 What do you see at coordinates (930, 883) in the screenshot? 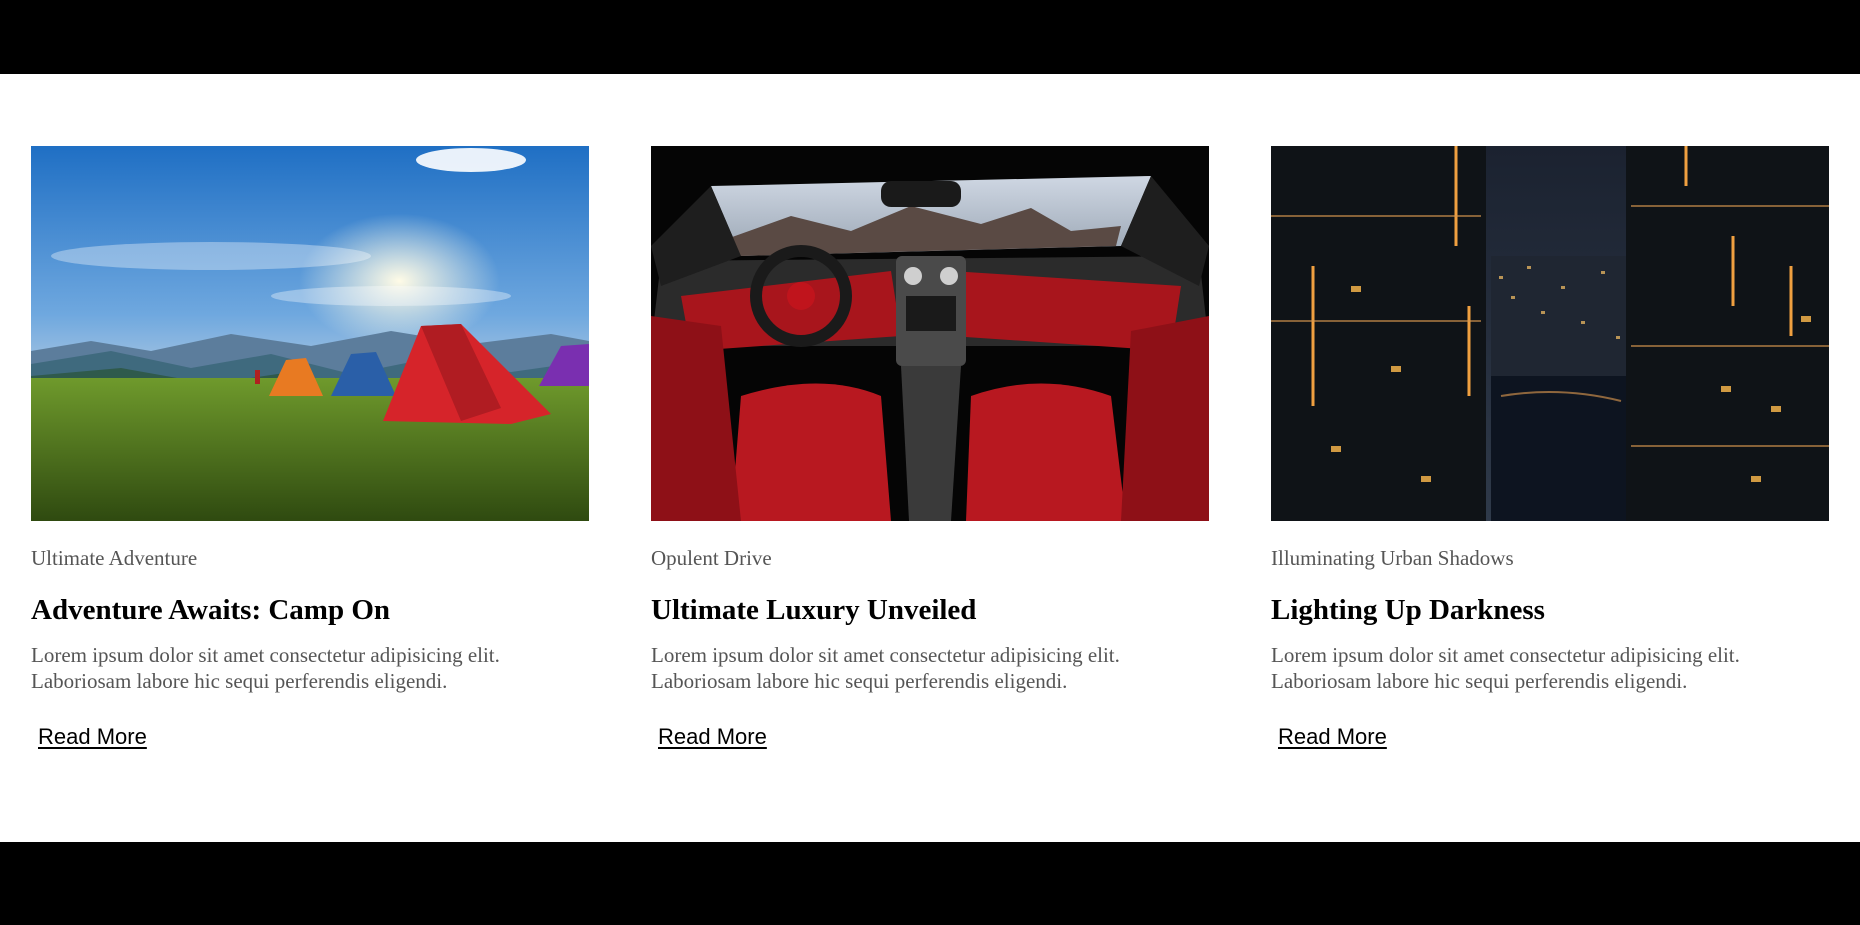
I see `bottom-band` at bounding box center [930, 883].